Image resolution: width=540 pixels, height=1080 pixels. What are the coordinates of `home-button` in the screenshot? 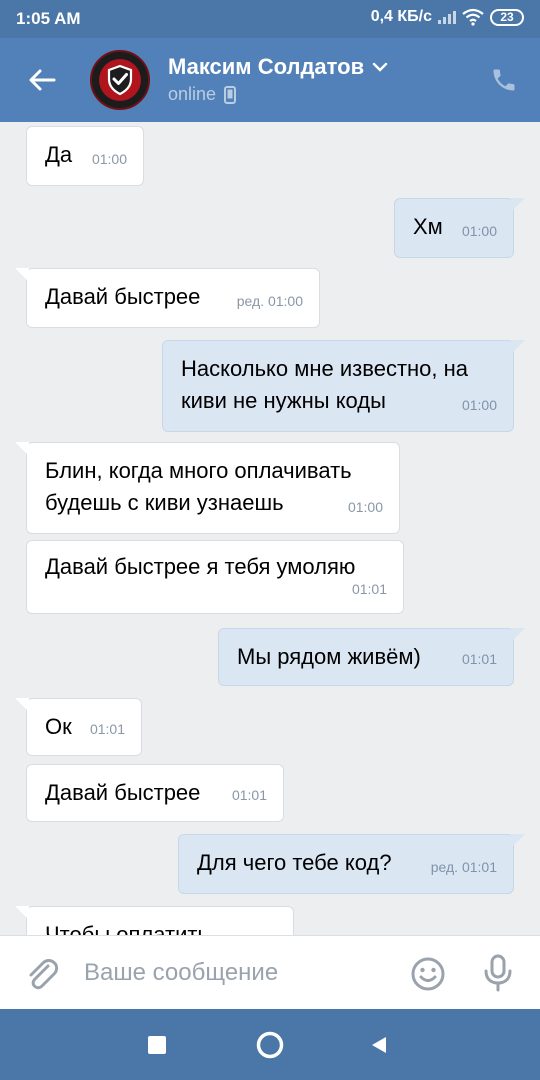 It's located at (270, 1045).